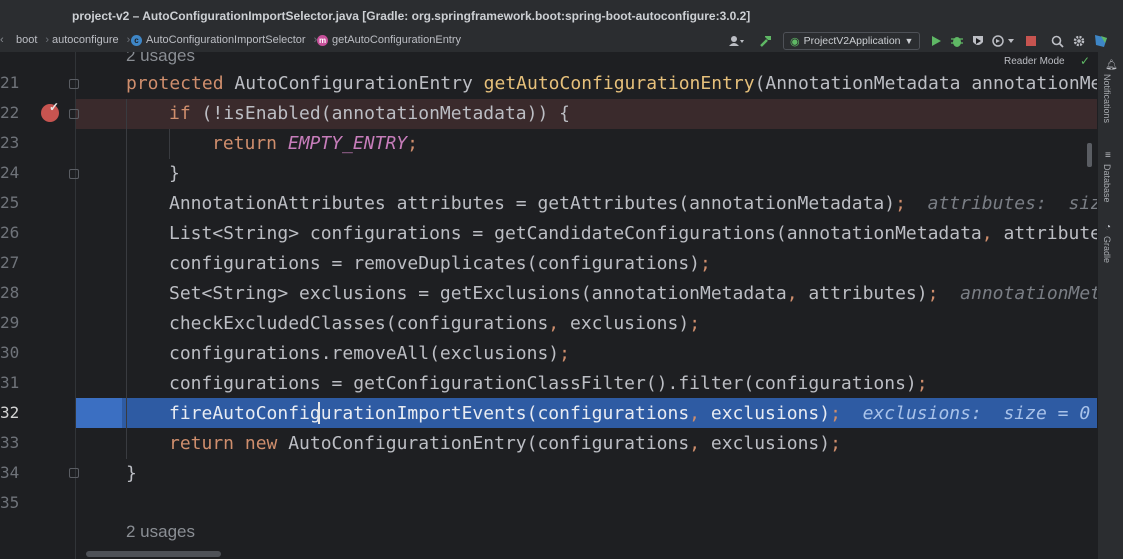 The height and width of the screenshot is (559, 1123). What do you see at coordinates (1057, 41) in the screenshot?
I see `search-icon` at bounding box center [1057, 41].